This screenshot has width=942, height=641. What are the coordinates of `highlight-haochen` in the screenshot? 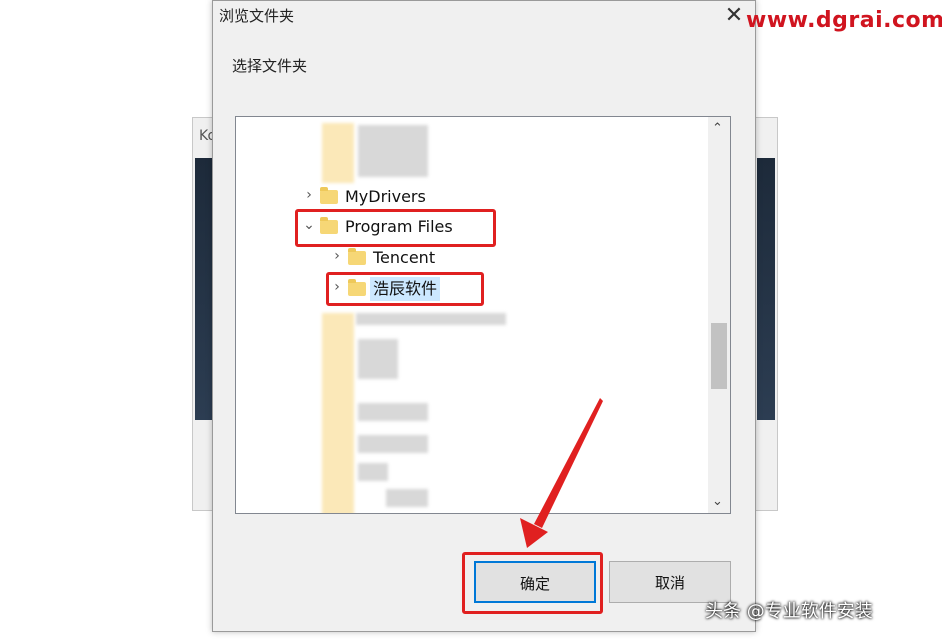 It's located at (405, 289).